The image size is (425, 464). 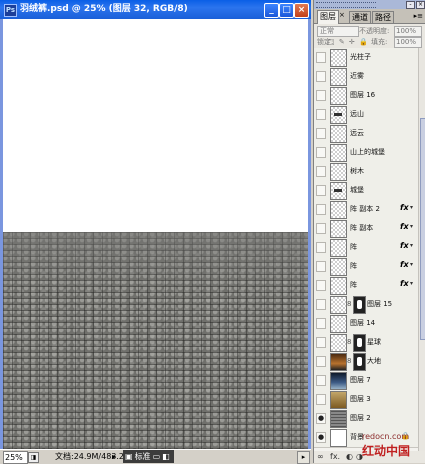 What do you see at coordinates (366, 248) in the screenshot?
I see `layer-row: 阵 fx ▾` at bounding box center [366, 248].